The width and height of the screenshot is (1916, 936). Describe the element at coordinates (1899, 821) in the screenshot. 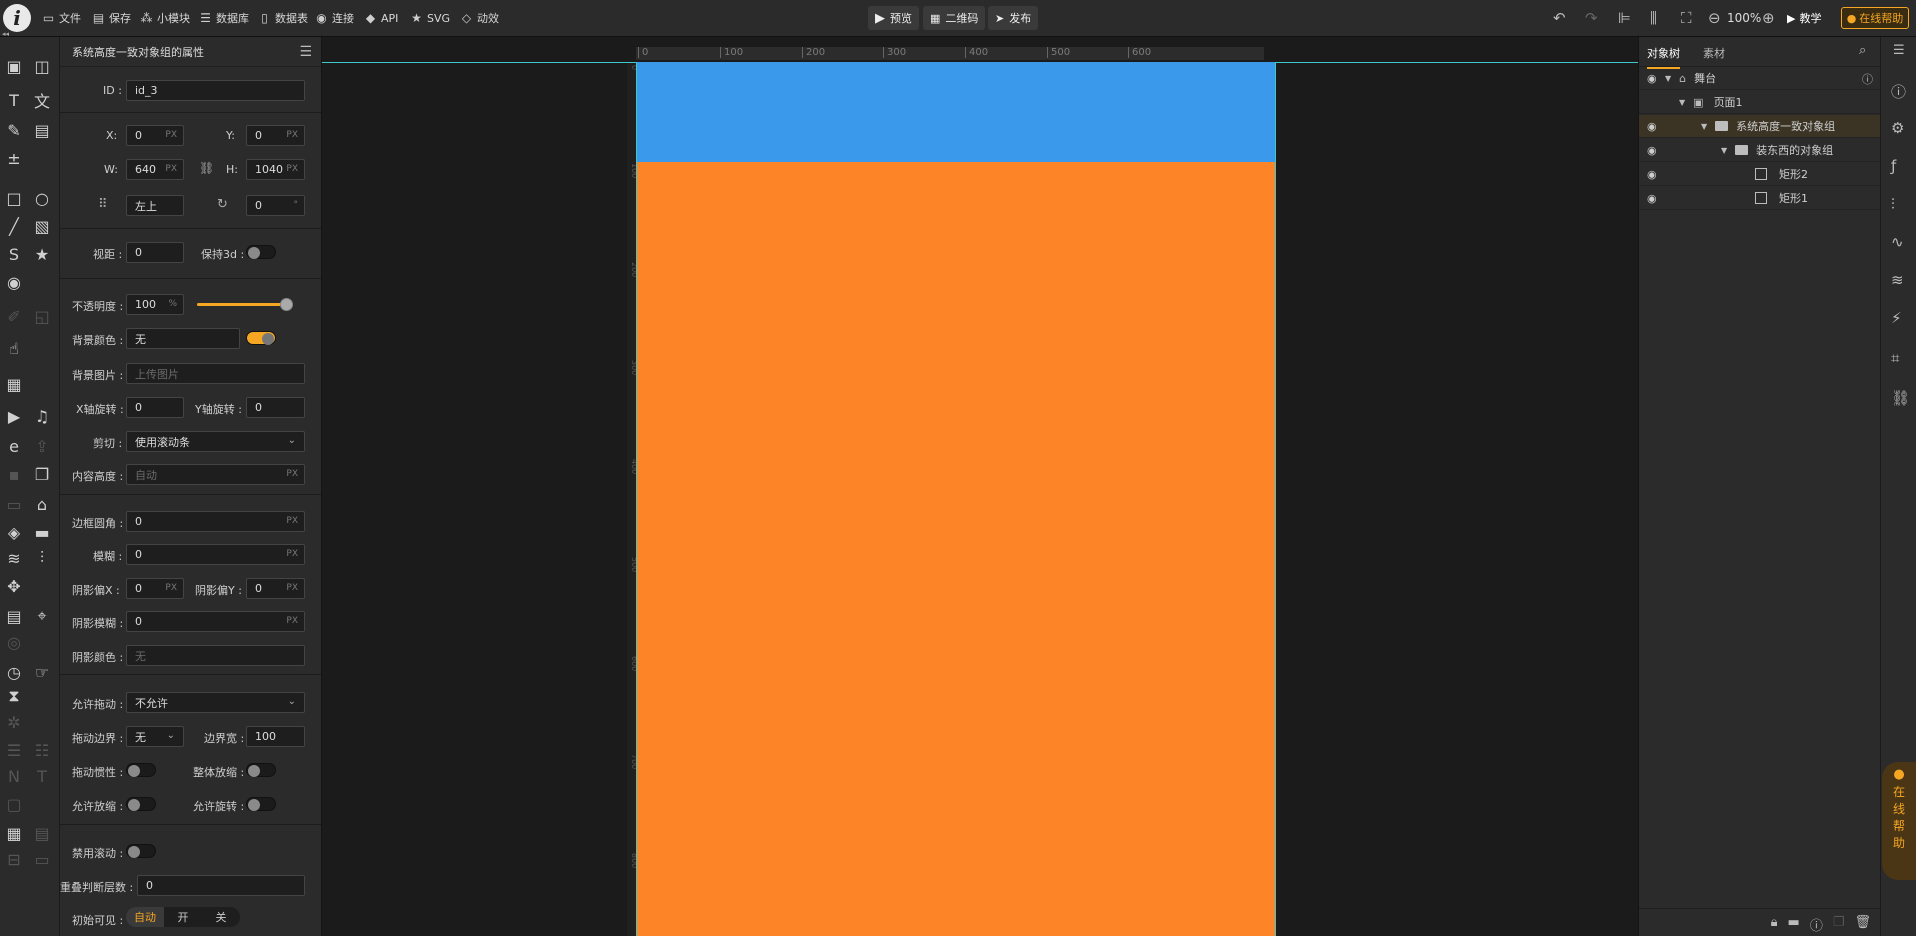

I see `floating-help-button: ● 在 线 帮 助` at that location.